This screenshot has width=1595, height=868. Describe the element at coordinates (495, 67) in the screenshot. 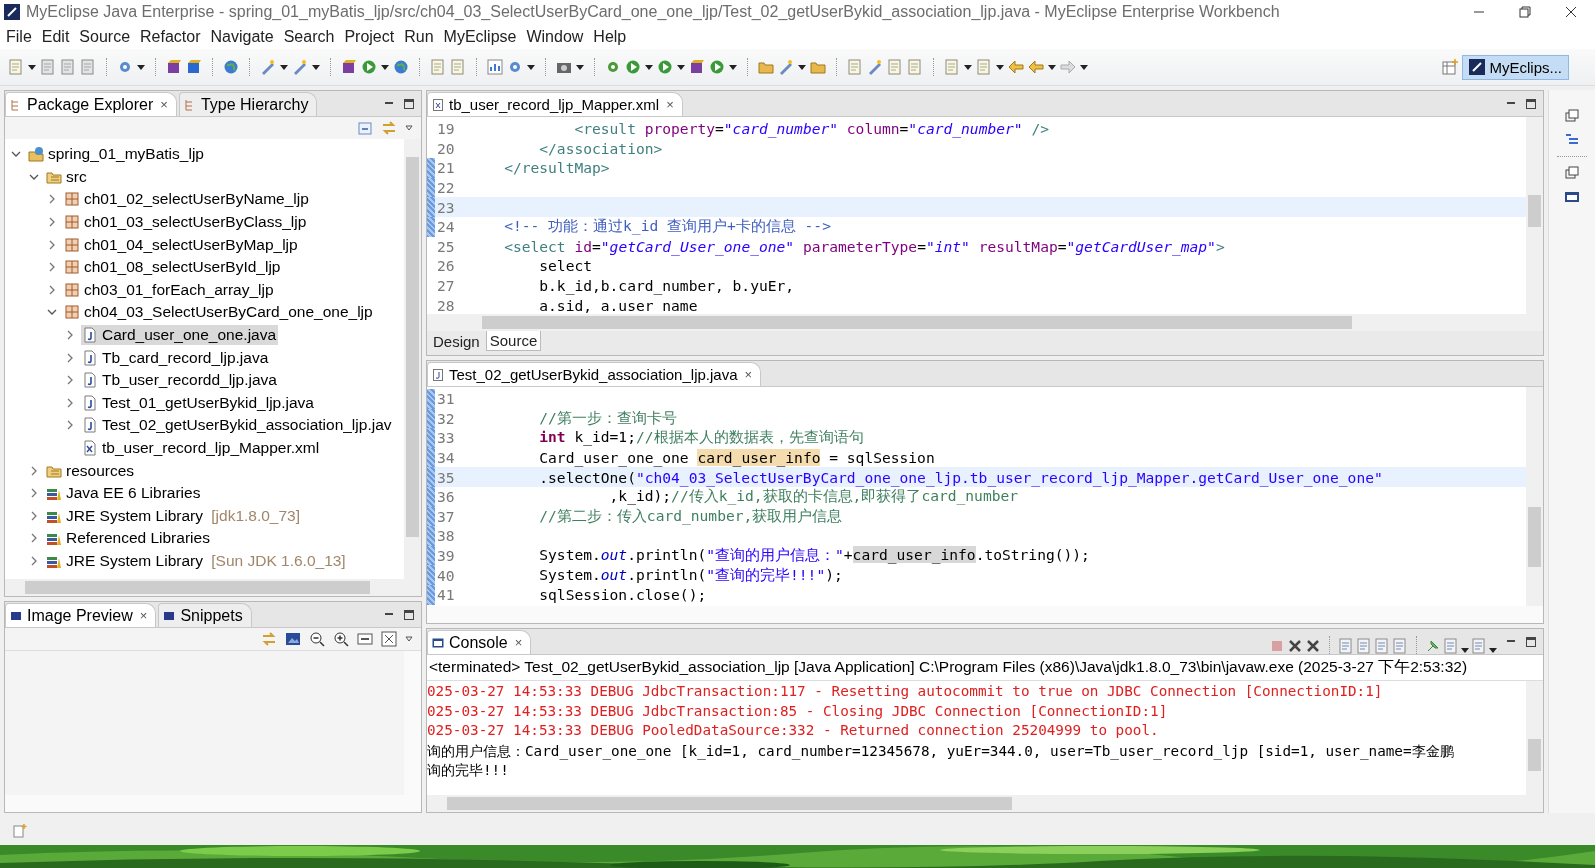

I see `chart-icon` at that location.